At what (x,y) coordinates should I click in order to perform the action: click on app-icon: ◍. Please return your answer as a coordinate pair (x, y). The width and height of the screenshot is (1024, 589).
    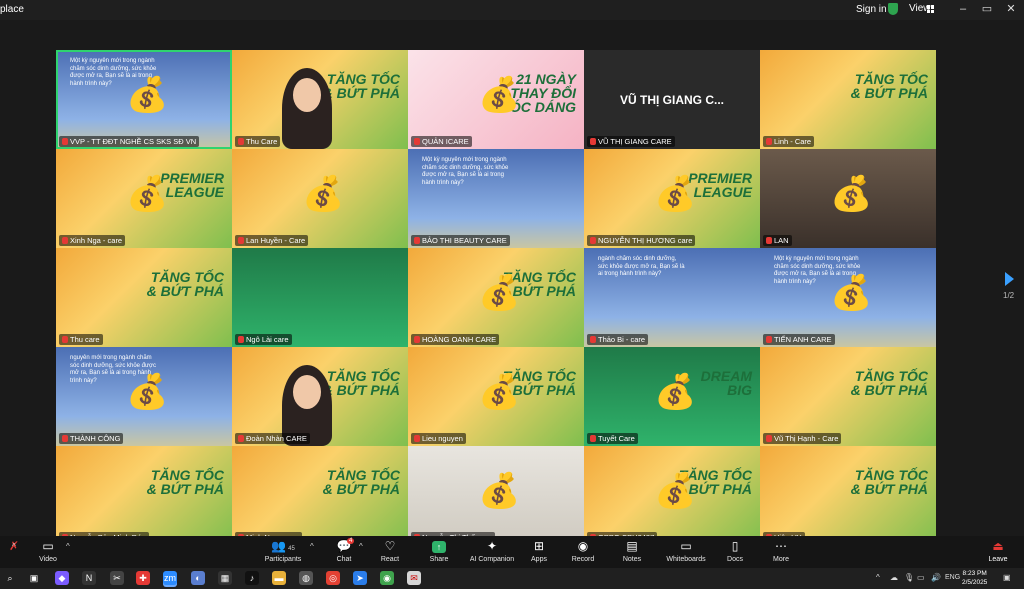
    Looking at the image, I should click on (306, 578).